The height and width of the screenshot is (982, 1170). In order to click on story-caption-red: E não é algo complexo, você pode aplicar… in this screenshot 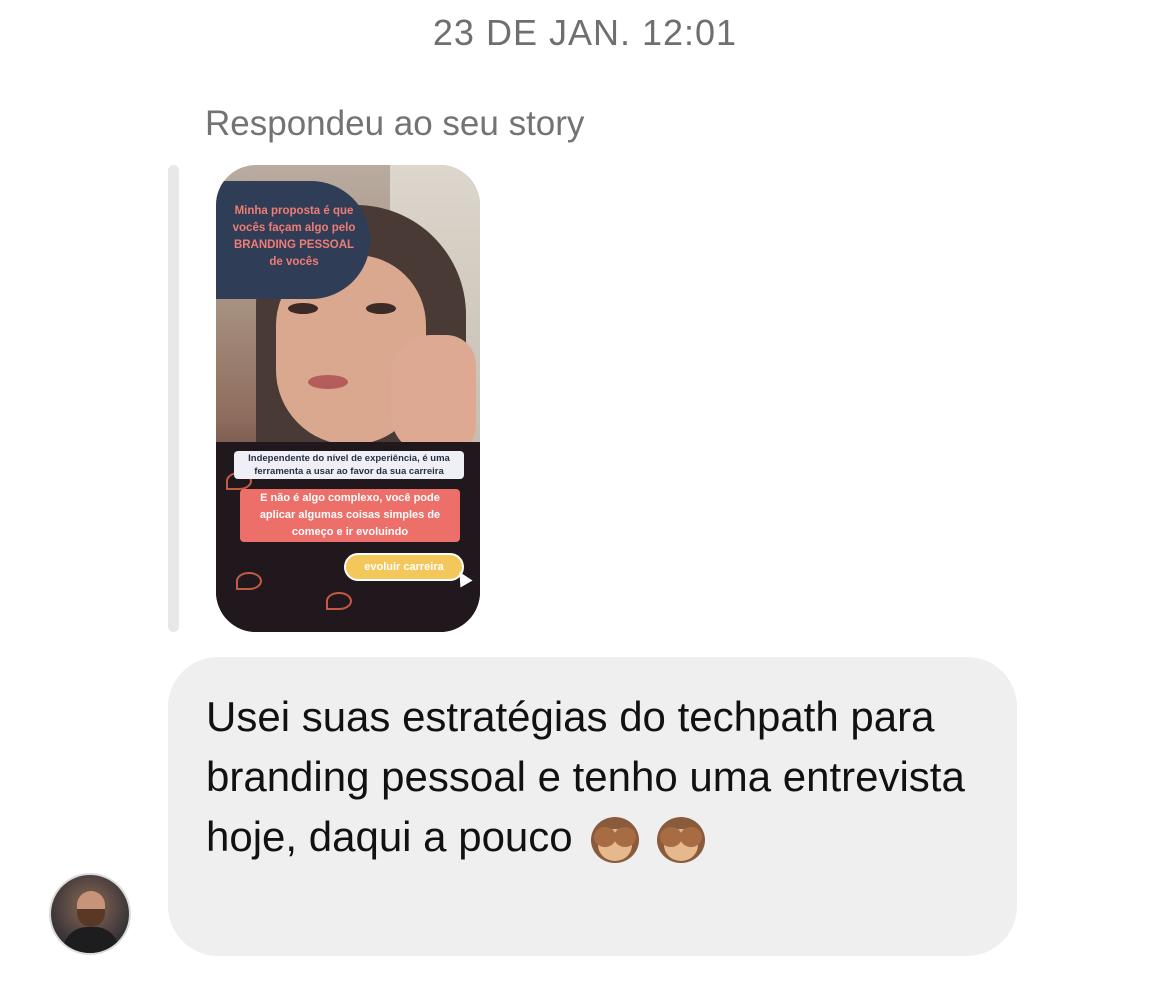, I will do `click(350, 515)`.